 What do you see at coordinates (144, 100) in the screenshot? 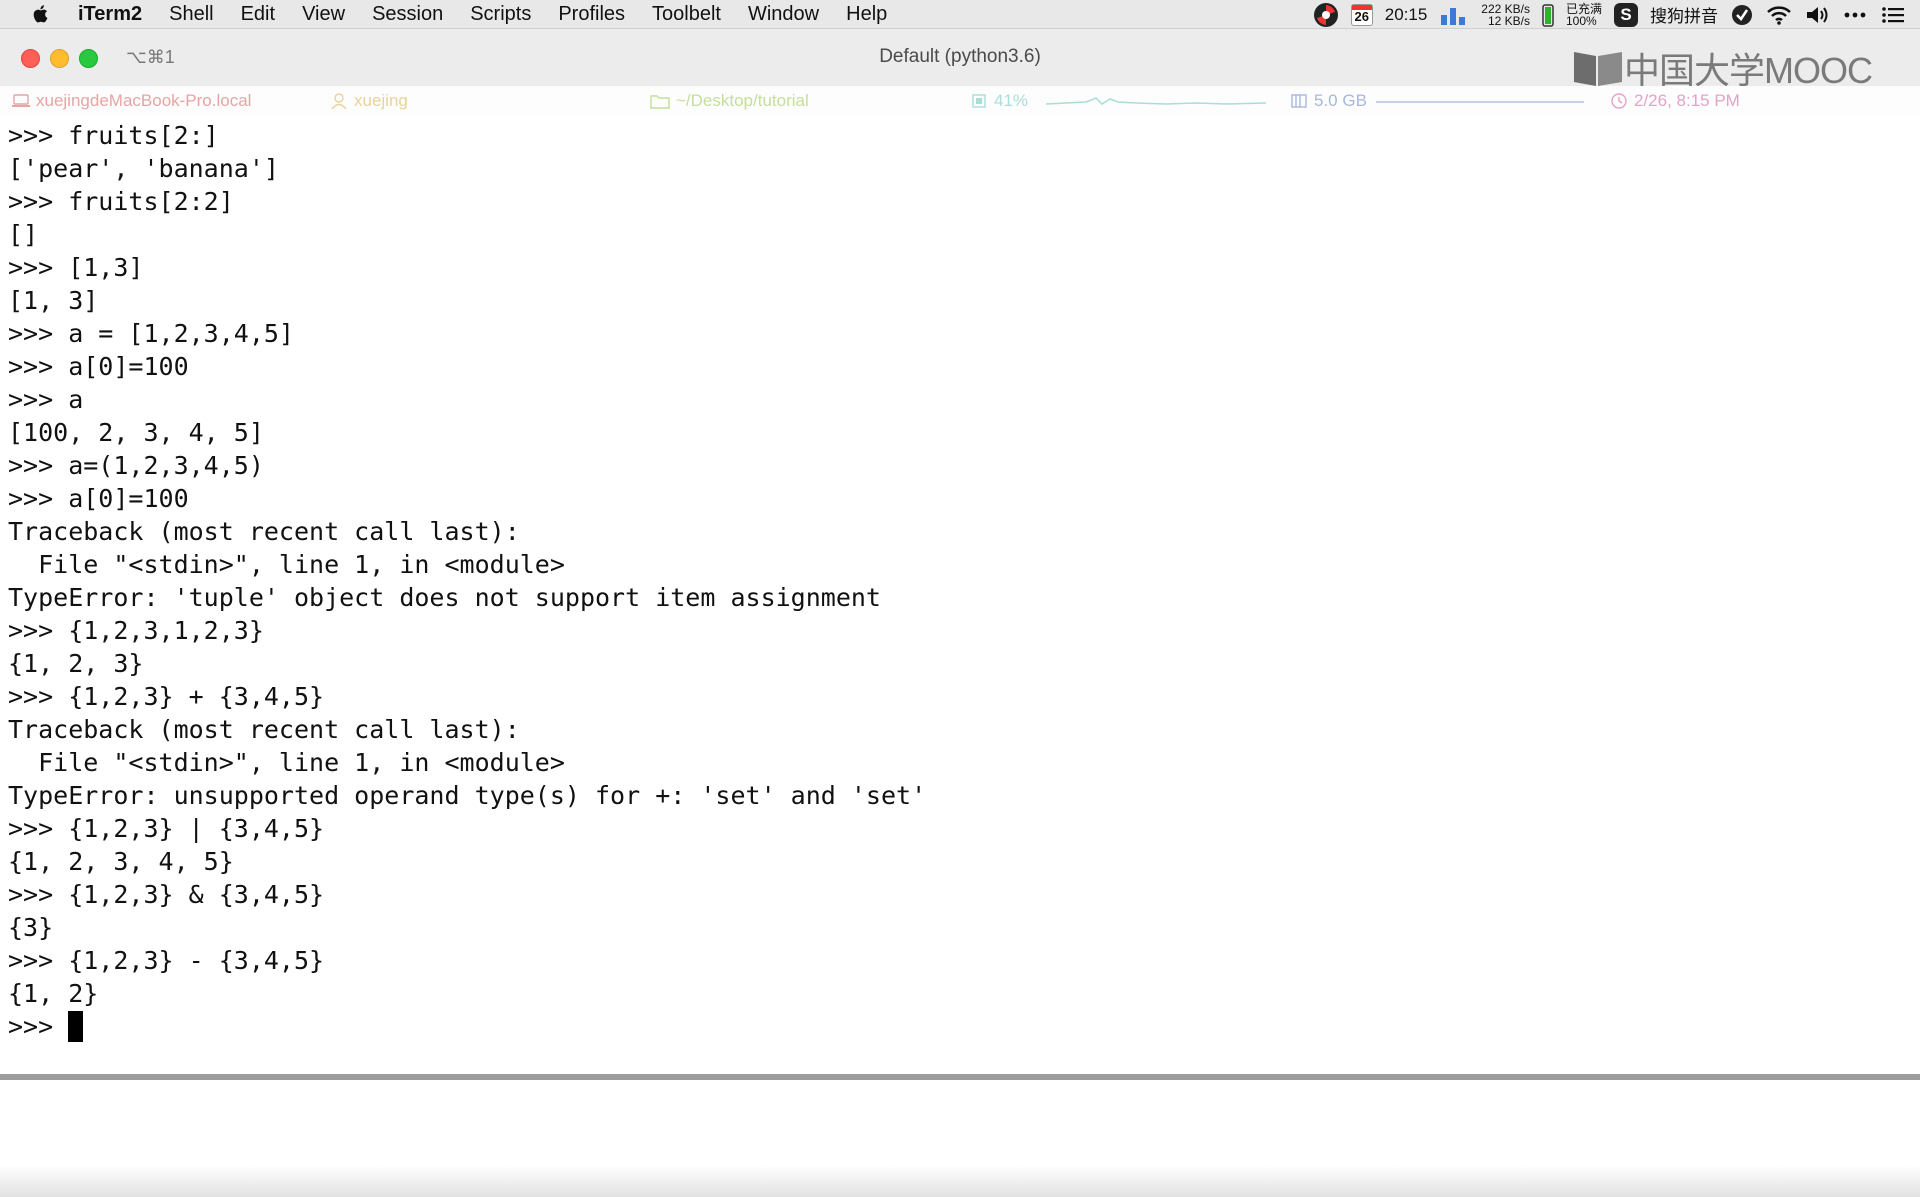
I see `hostname-text: xuejingdeMacBook-Pro.local` at bounding box center [144, 100].